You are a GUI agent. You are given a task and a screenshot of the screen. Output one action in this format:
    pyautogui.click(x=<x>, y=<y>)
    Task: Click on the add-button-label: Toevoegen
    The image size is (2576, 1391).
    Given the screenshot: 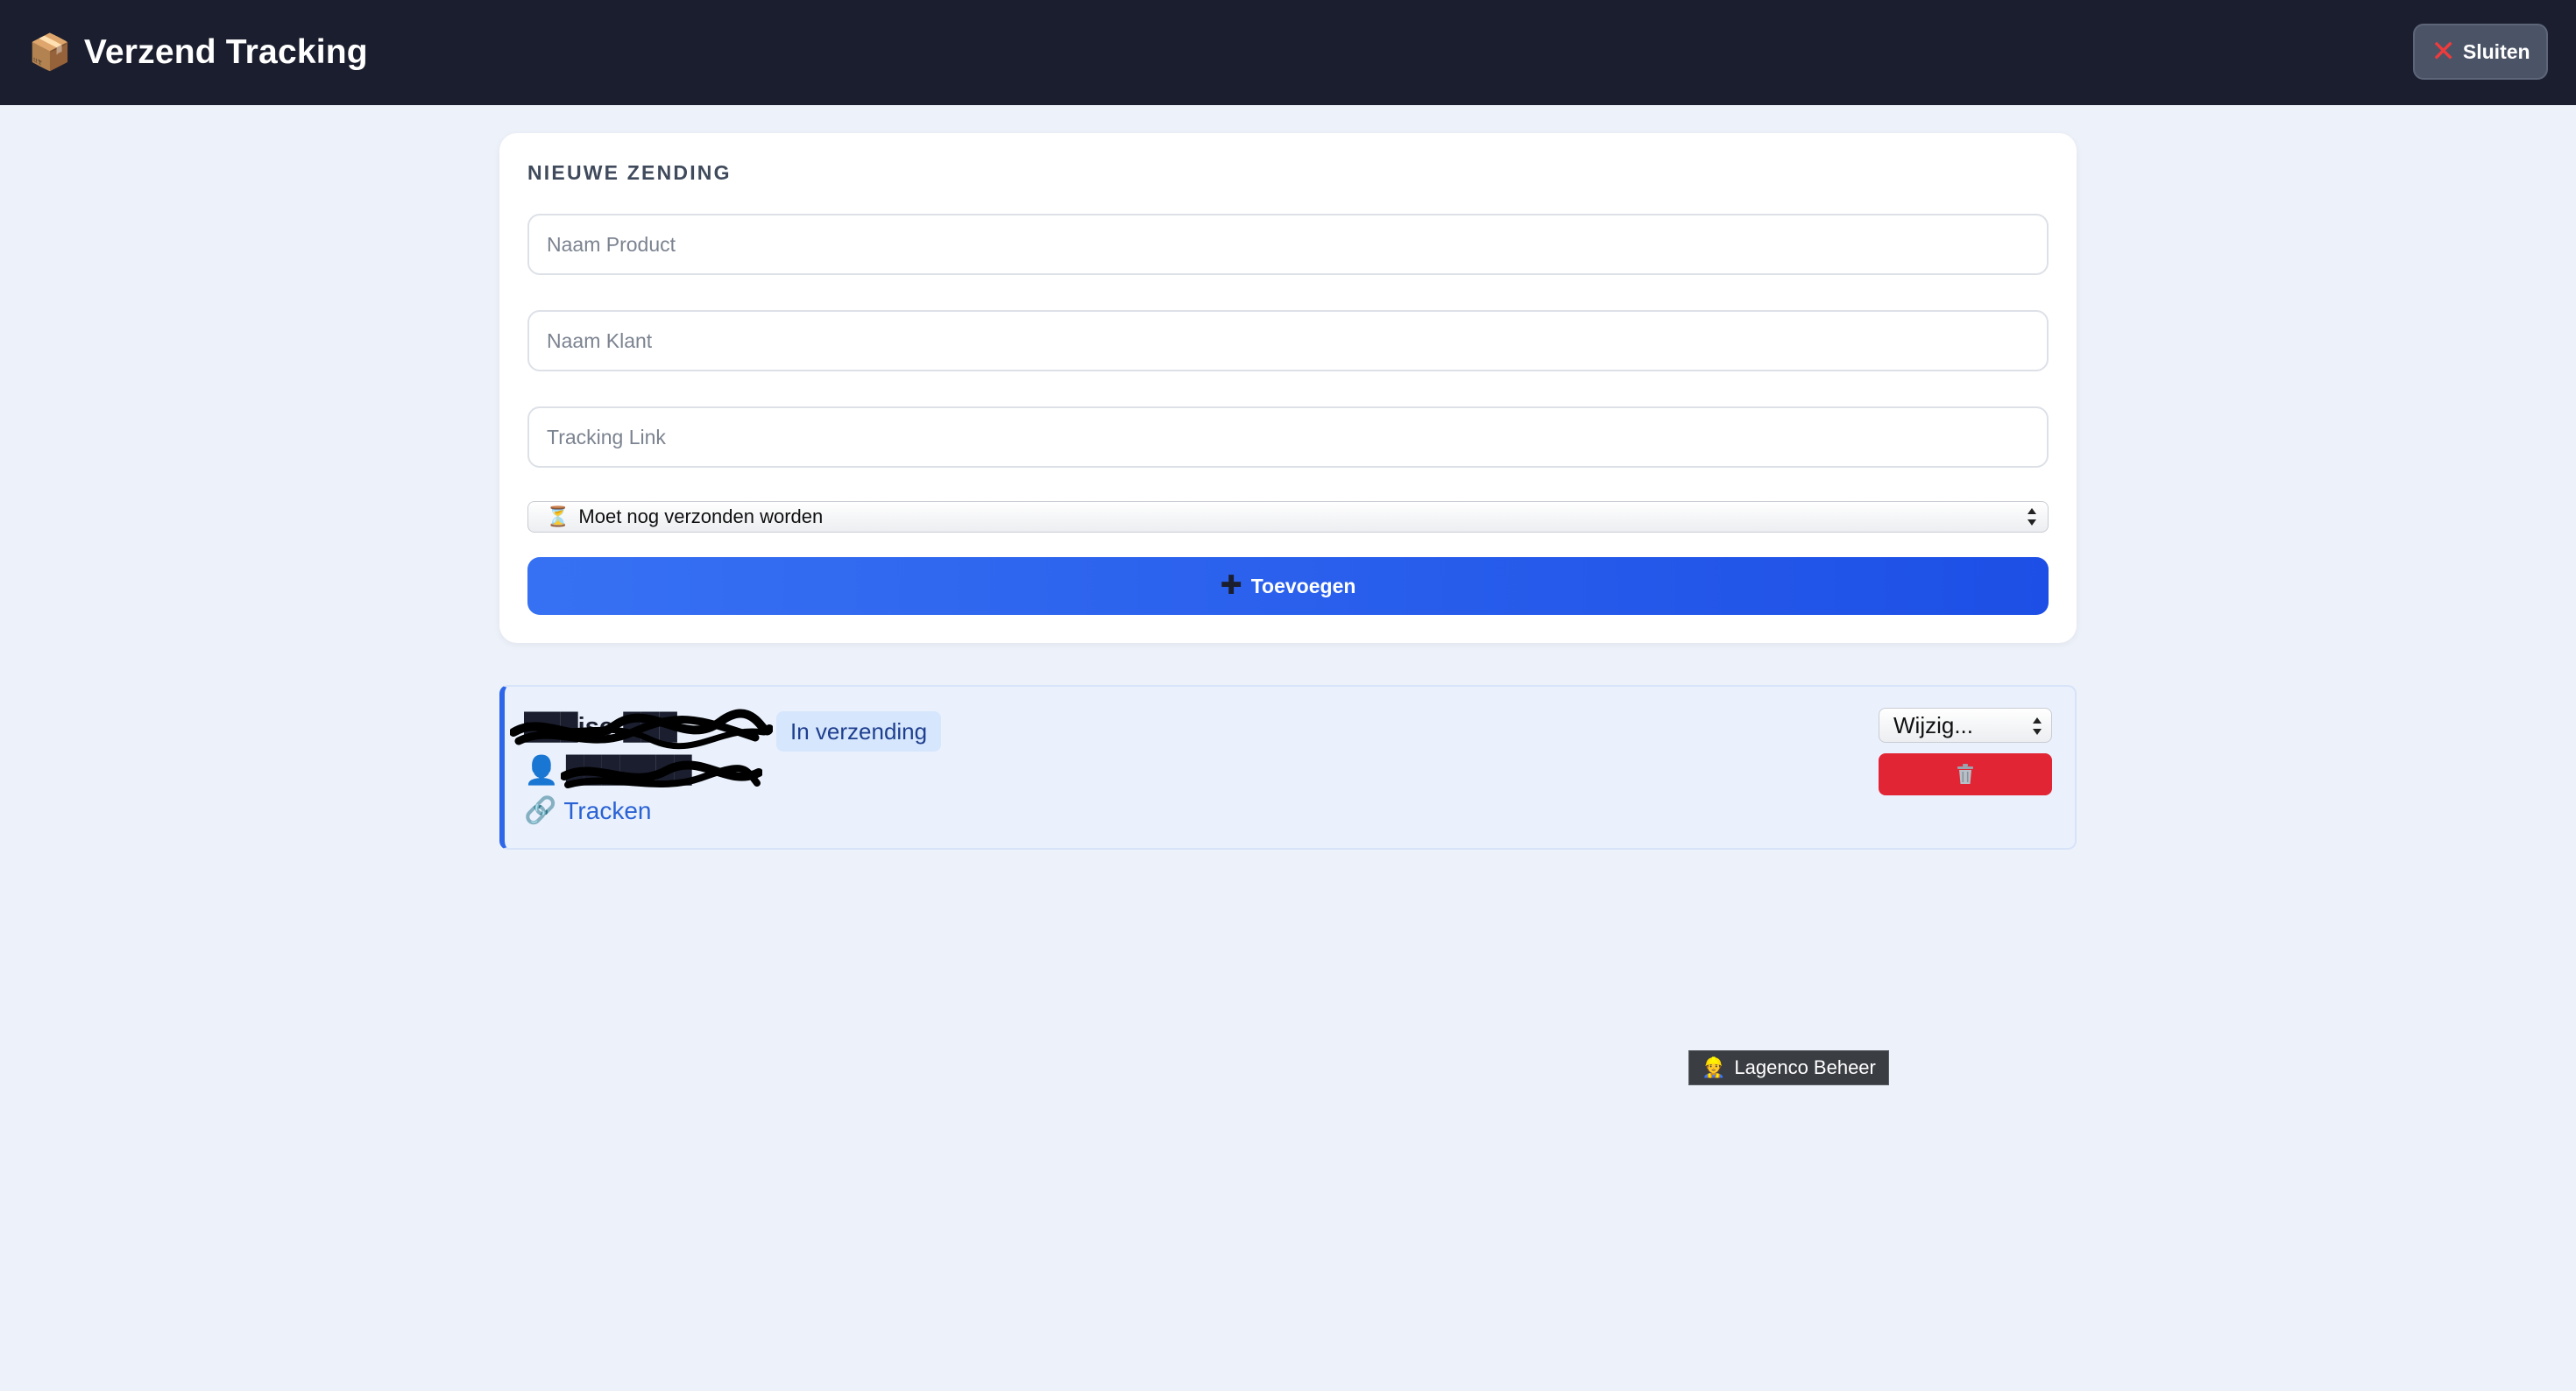 What is the action you would take?
    pyautogui.click(x=1303, y=585)
    